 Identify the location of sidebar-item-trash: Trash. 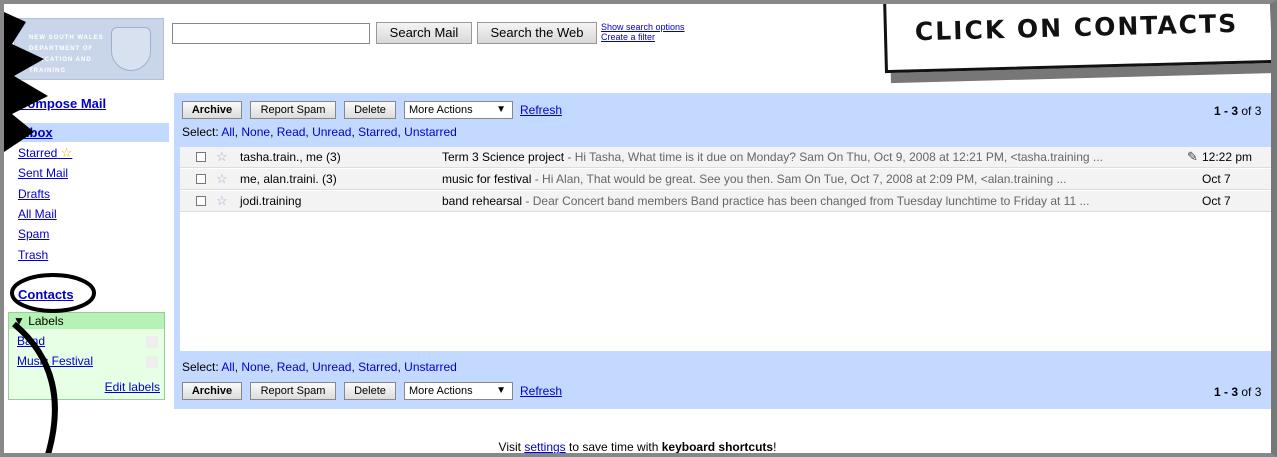
(33, 255).